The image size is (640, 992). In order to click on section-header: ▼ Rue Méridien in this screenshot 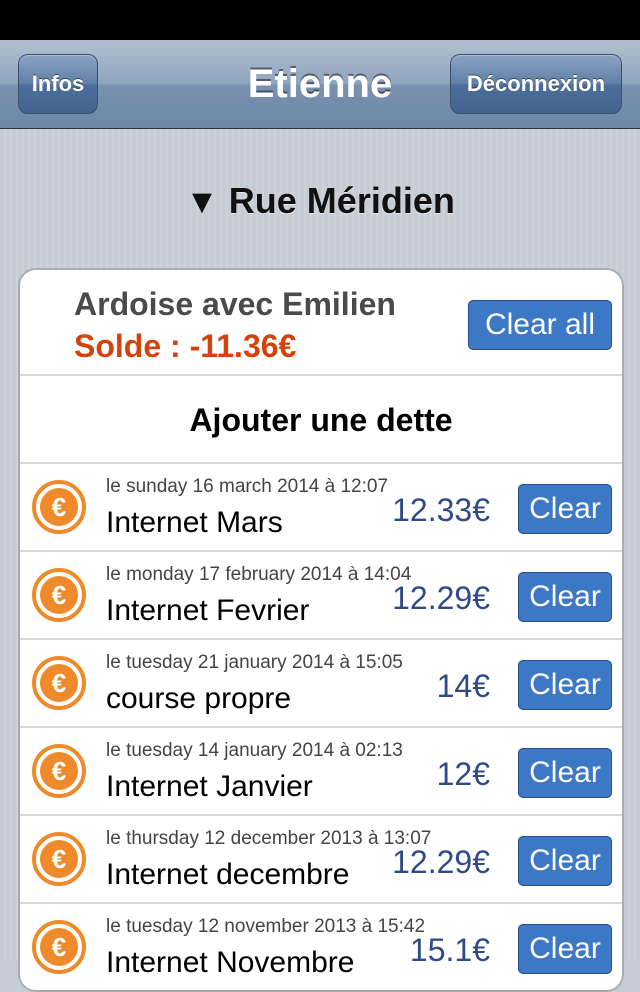, I will do `click(320, 201)`.